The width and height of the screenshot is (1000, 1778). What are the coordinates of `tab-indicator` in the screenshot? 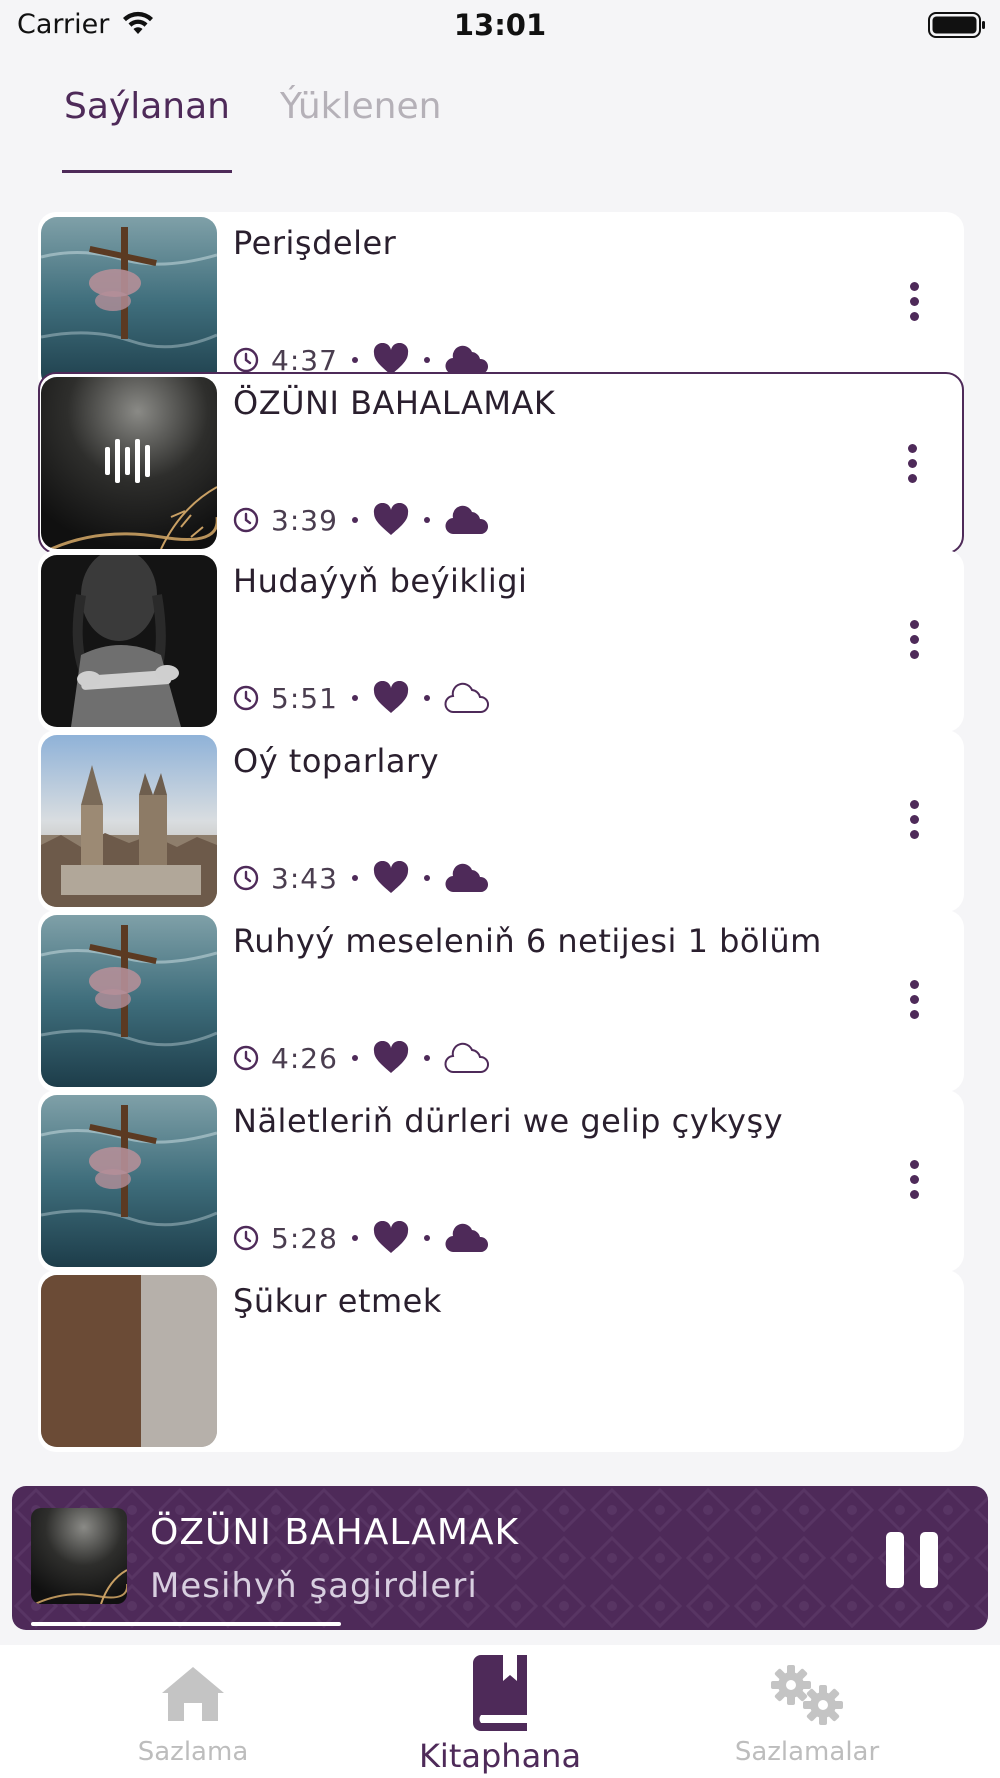 It's located at (147, 171).